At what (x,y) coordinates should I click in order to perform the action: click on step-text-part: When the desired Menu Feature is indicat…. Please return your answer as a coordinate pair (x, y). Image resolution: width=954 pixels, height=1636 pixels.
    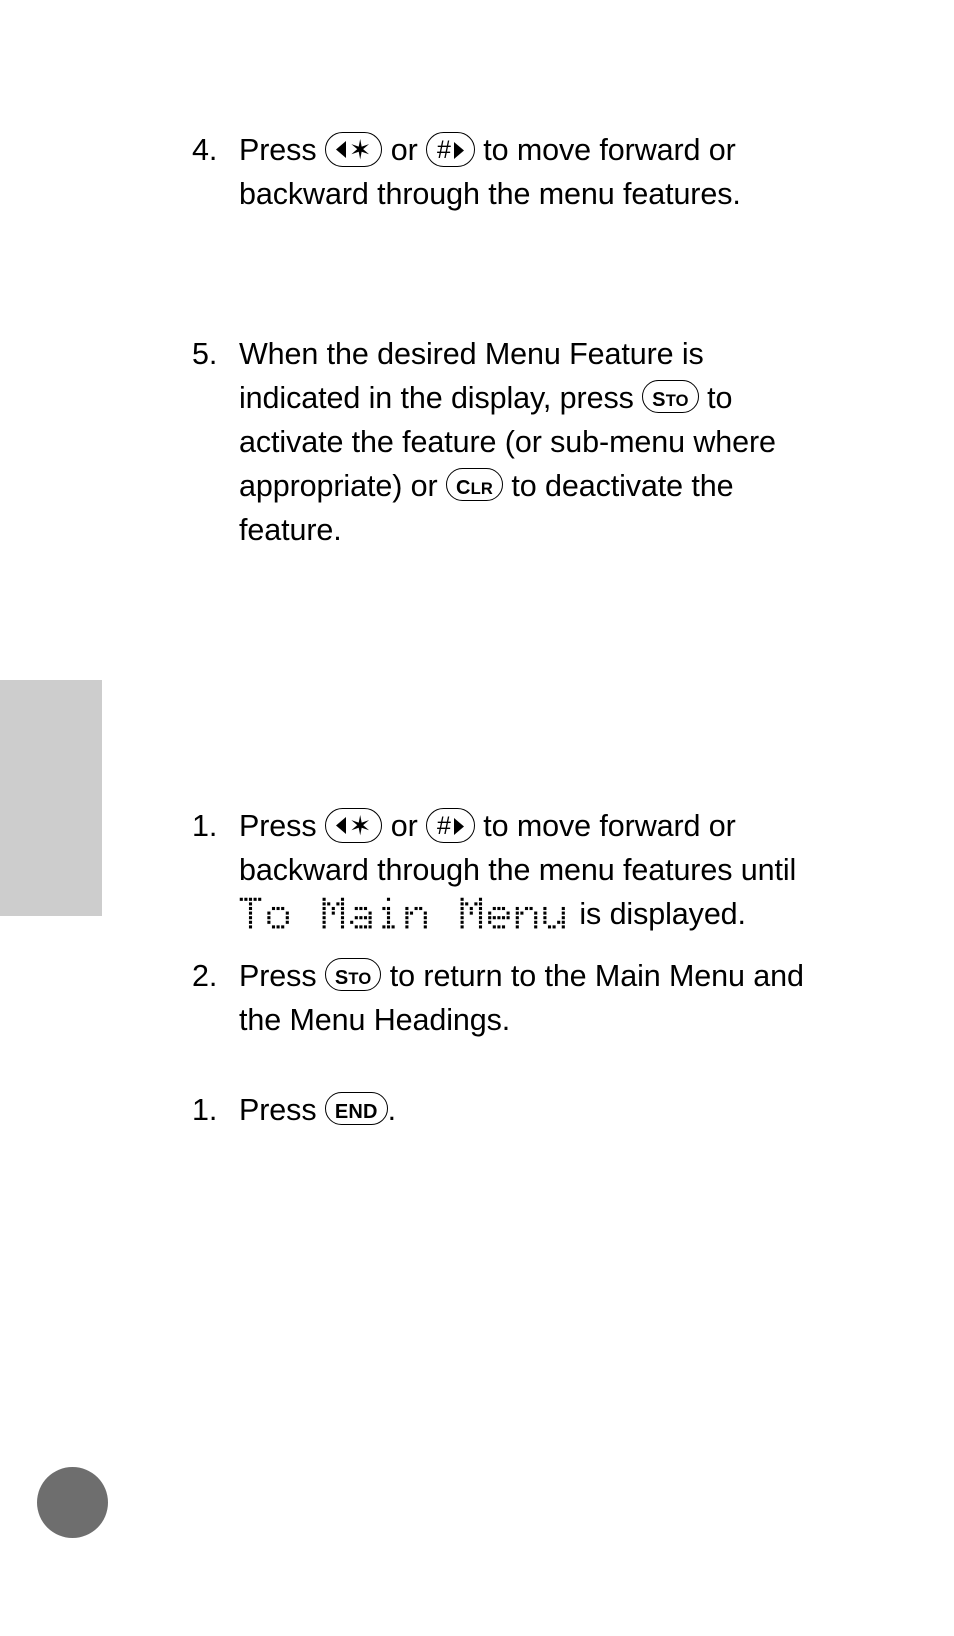
    Looking at the image, I should click on (471, 376).